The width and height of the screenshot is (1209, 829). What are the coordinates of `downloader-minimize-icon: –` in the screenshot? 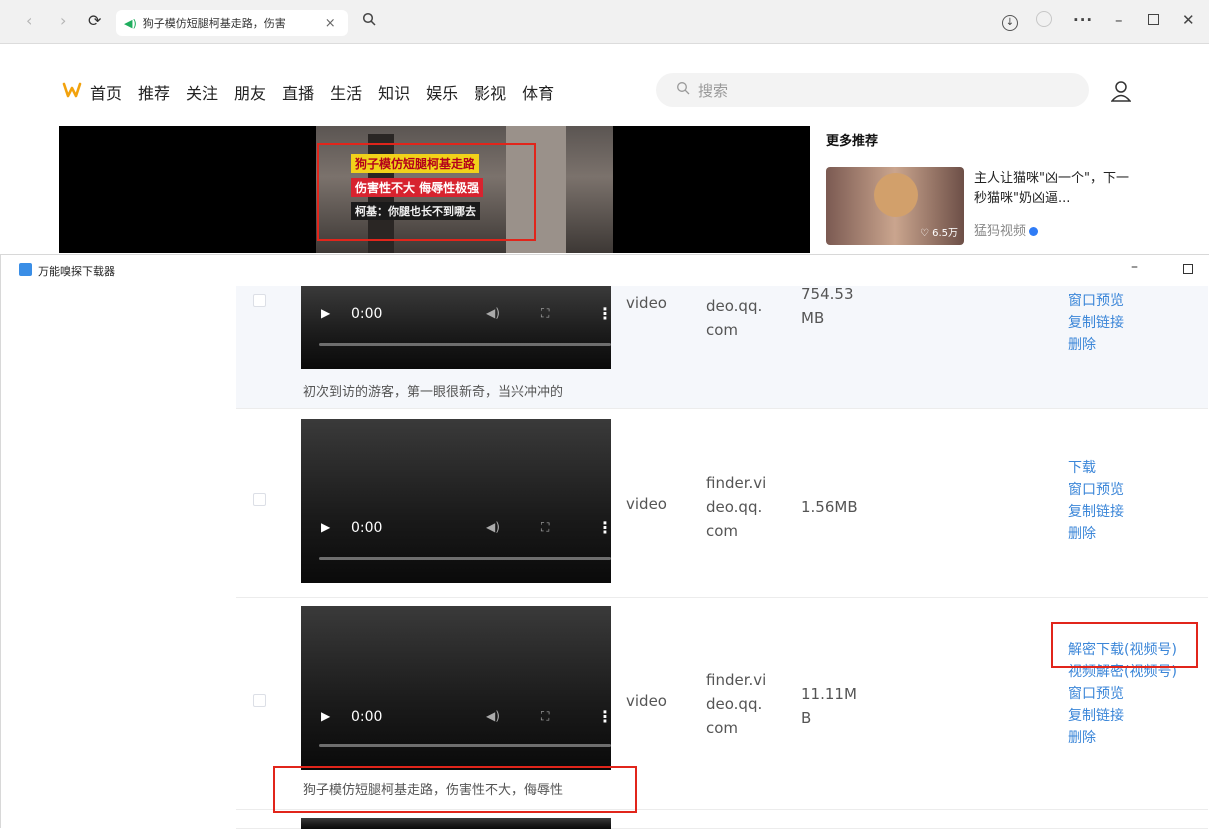 It's located at (1134, 267).